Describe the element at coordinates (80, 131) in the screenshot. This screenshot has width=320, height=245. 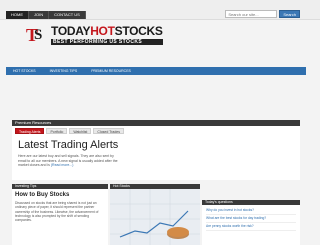
I see `tab-watchlist: Watchlist` at that location.